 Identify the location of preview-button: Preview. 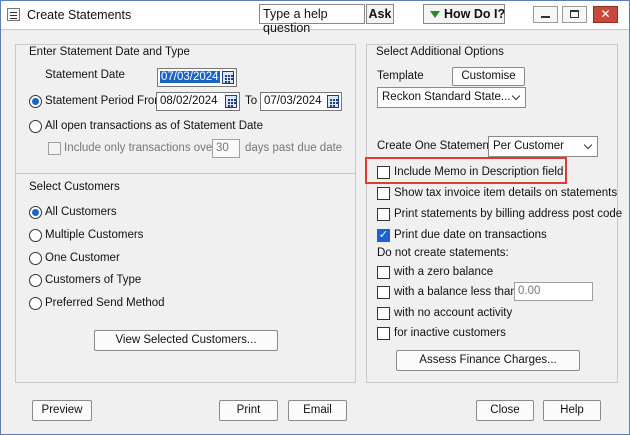
(62, 410).